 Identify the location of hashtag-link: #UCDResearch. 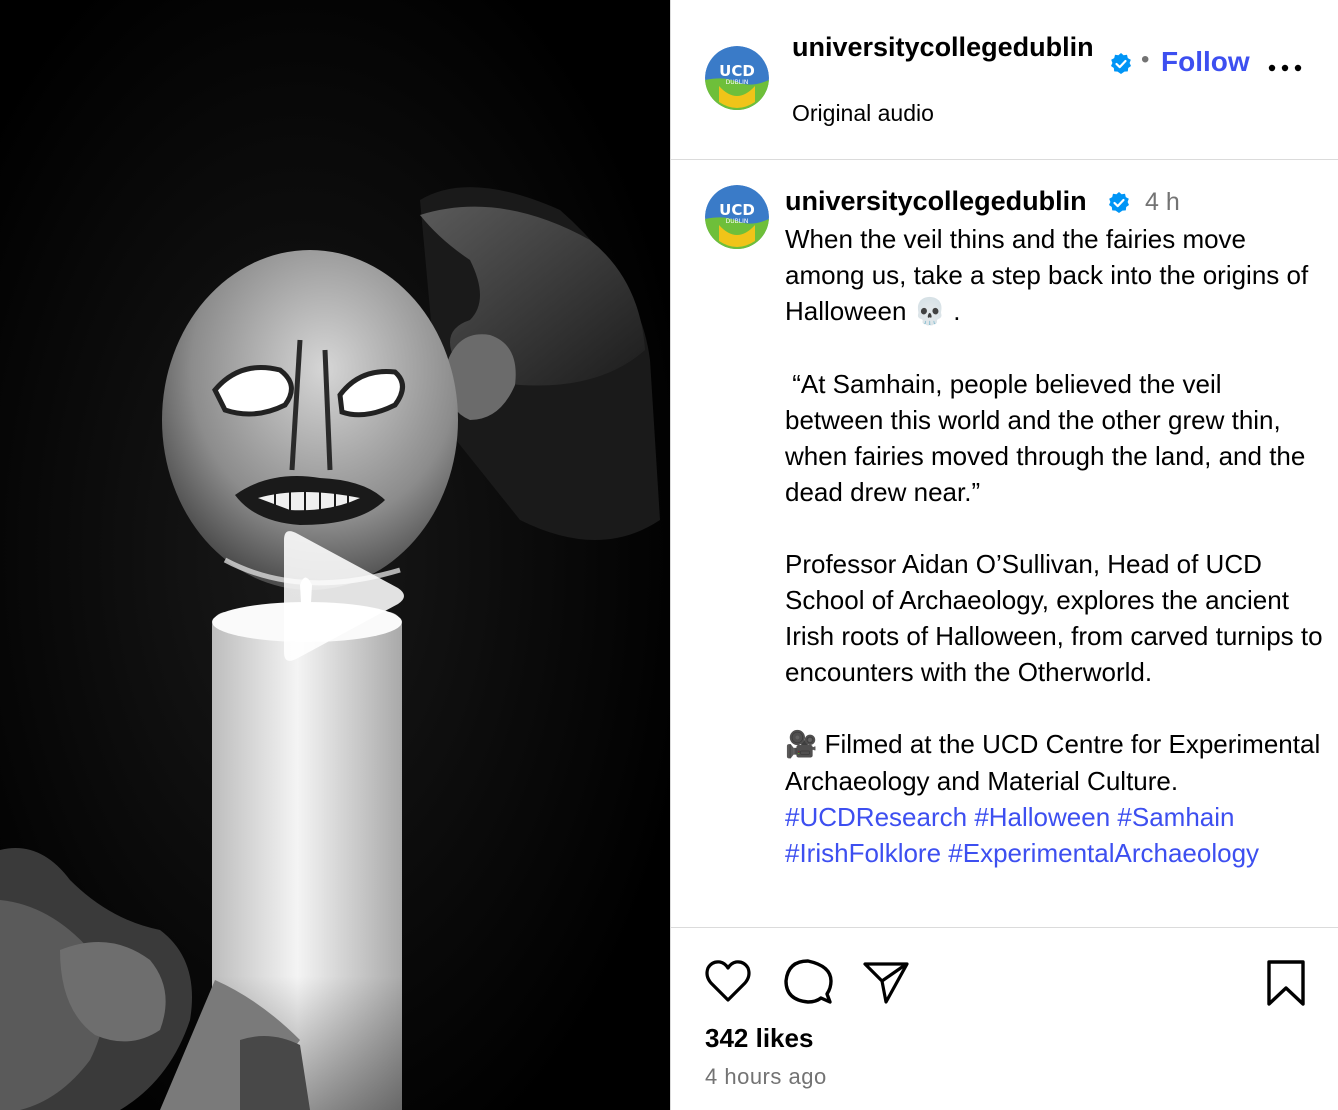
(876, 817).